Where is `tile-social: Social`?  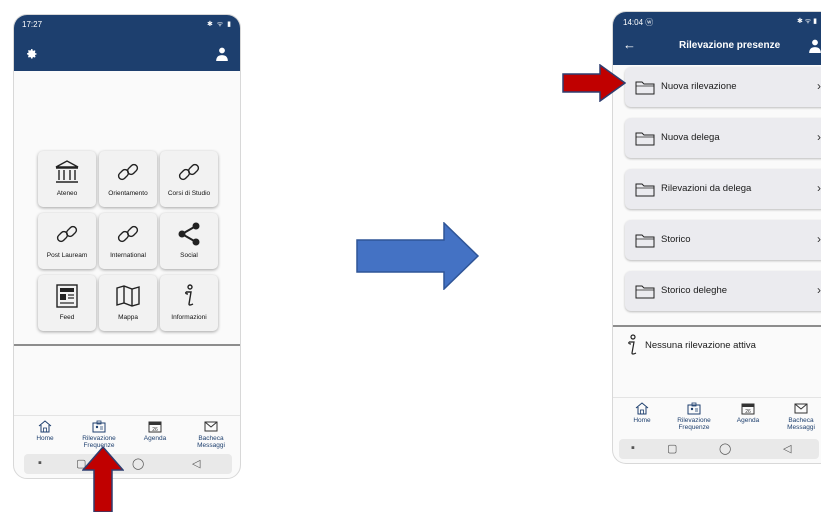
tile-social: Social is located at coordinates (189, 241).